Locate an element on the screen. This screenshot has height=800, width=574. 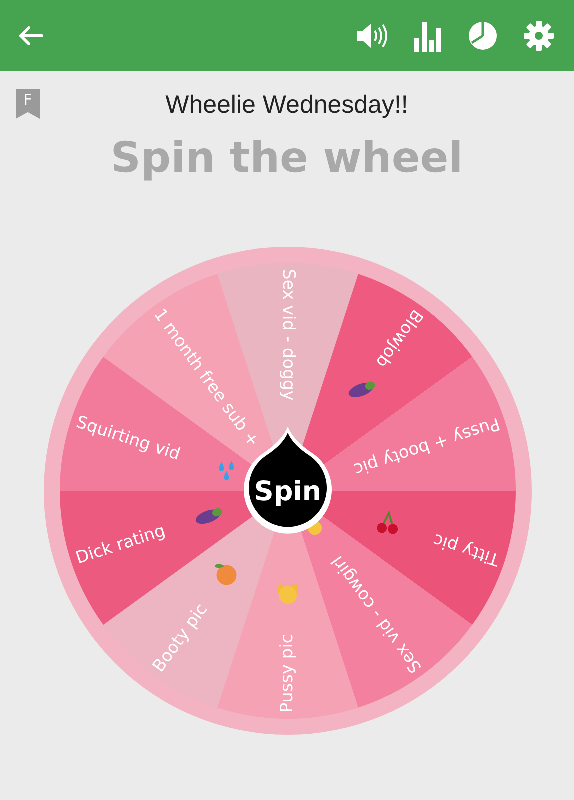
settings-icon is located at coordinates (539, 35).